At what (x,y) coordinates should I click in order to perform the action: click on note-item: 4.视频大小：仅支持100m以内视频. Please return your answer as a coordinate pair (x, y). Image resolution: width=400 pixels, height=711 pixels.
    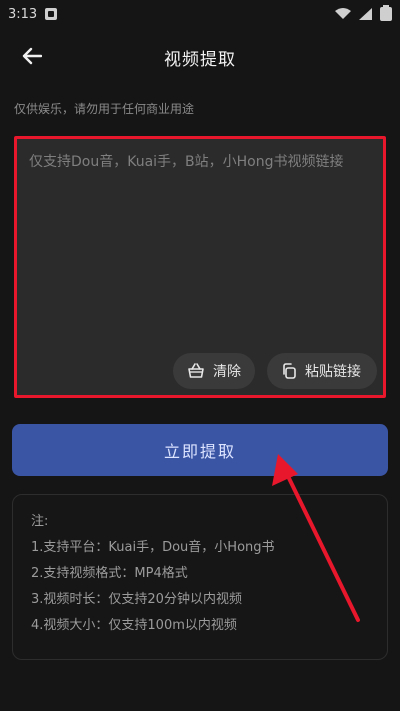
    Looking at the image, I should click on (134, 625).